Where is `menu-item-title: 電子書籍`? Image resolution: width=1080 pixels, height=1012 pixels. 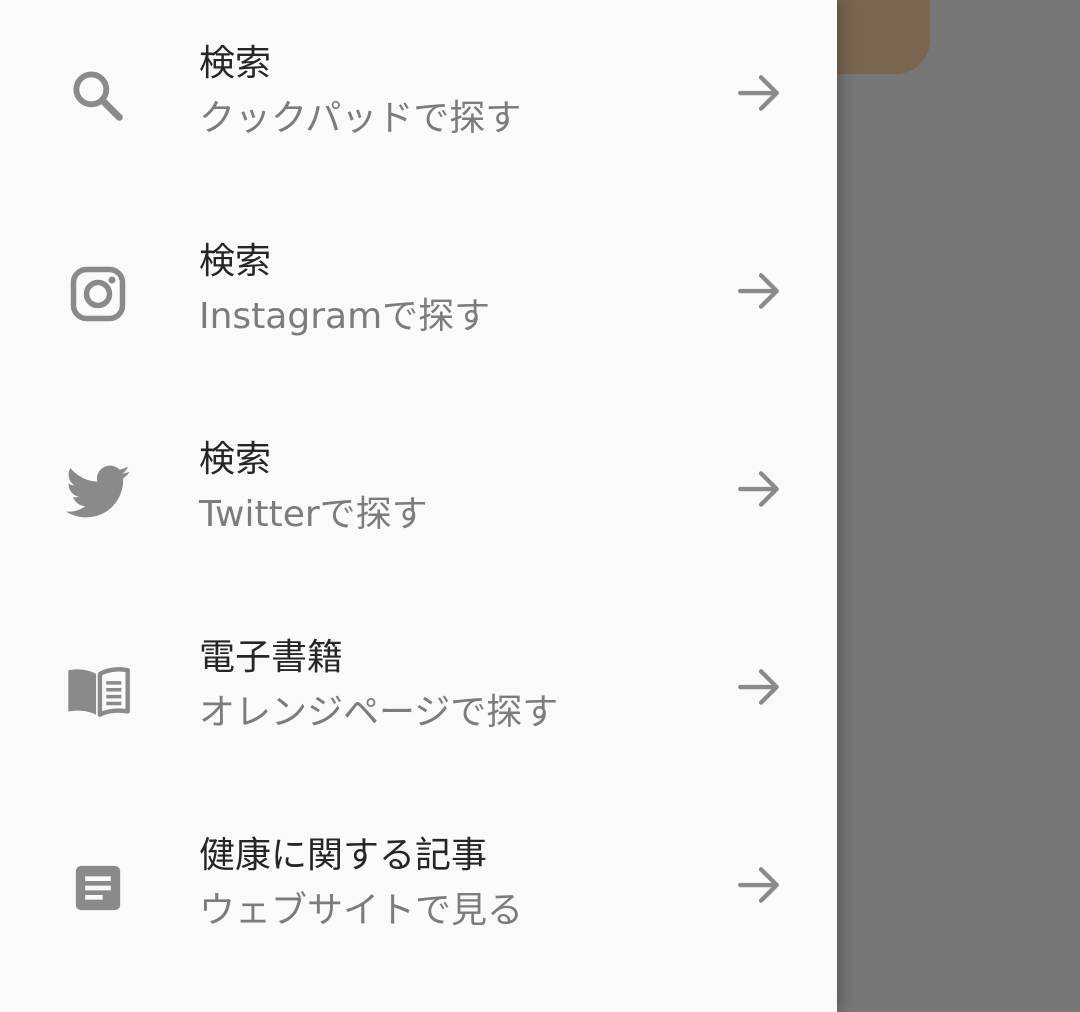
menu-item-title: 電子書籍 is located at coordinates (271, 657).